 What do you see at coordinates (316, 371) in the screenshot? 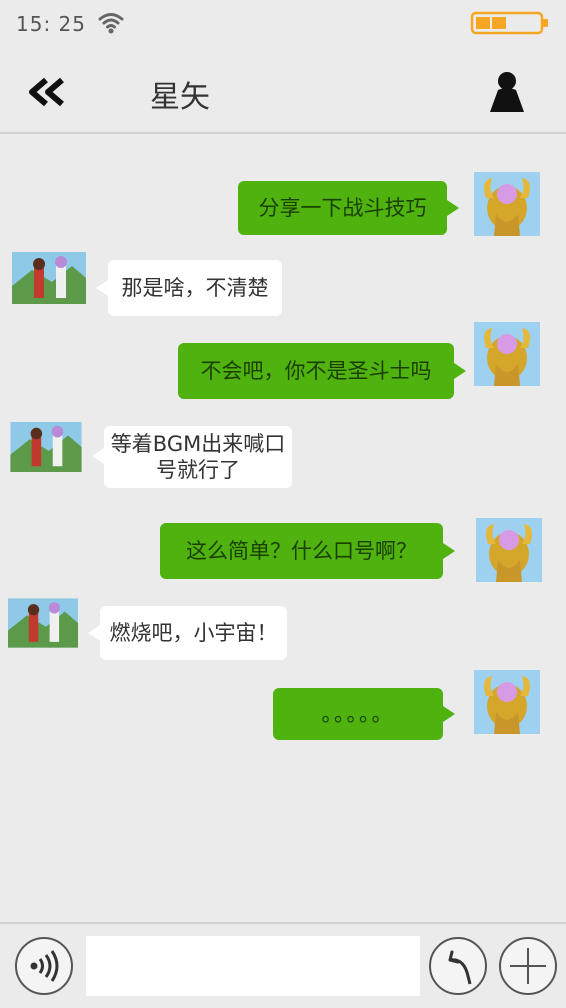
I see `message-text: 不会吧，你不是圣斗士吗` at bounding box center [316, 371].